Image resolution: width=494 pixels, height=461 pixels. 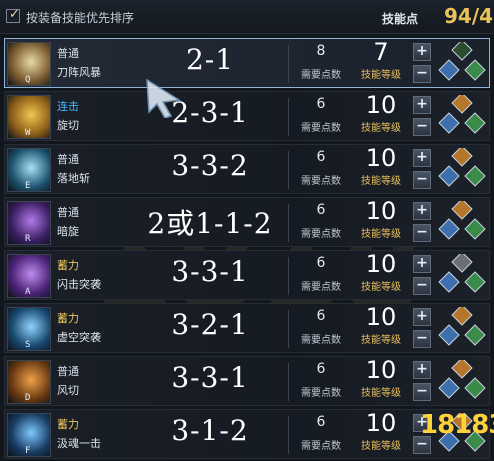 I want to click on skill-build-order: 2-1, so click(x=210, y=59).